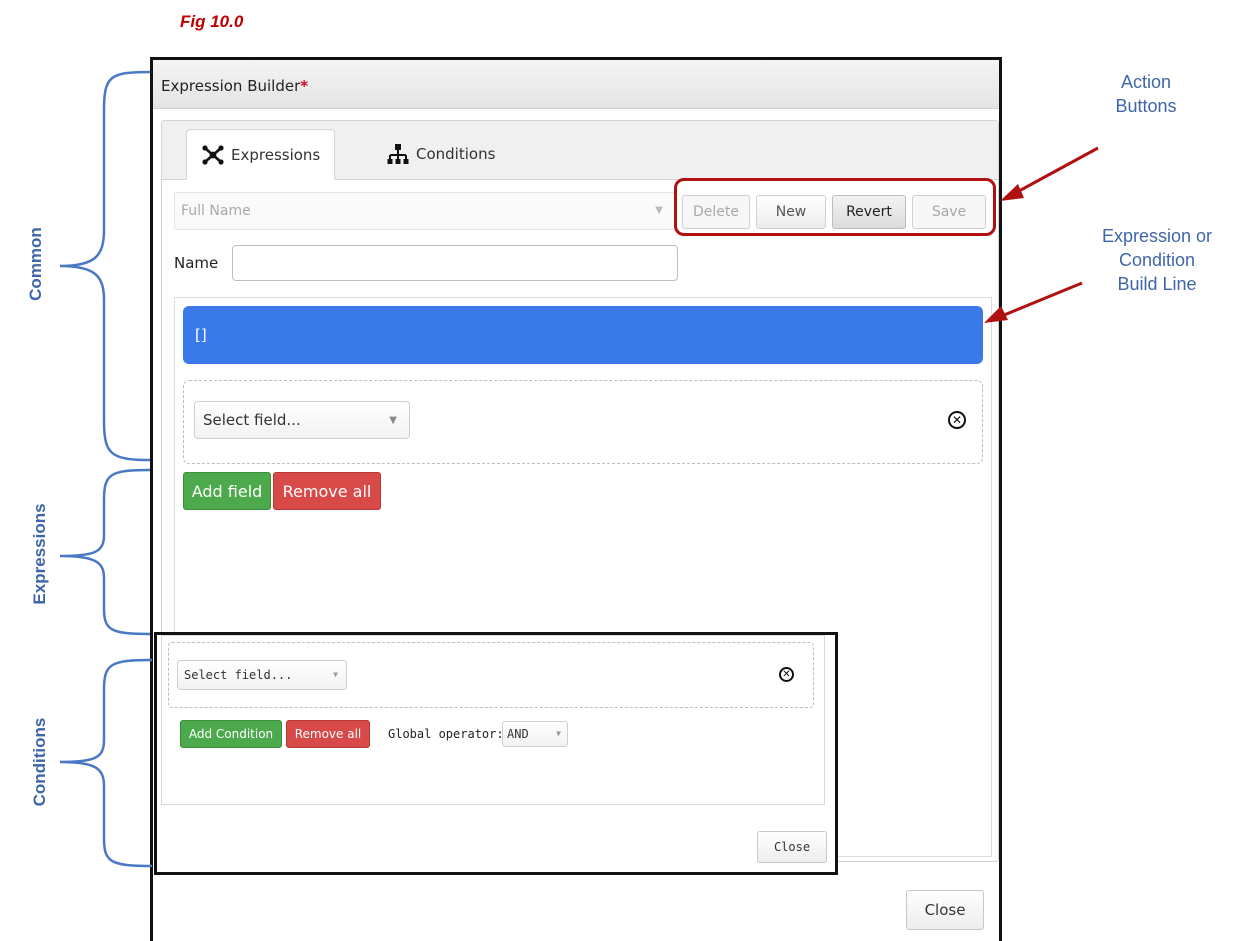 The image size is (1236, 941). What do you see at coordinates (35, 264) in the screenshot?
I see `common-annotation: Common` at bounding box center [35, 264].